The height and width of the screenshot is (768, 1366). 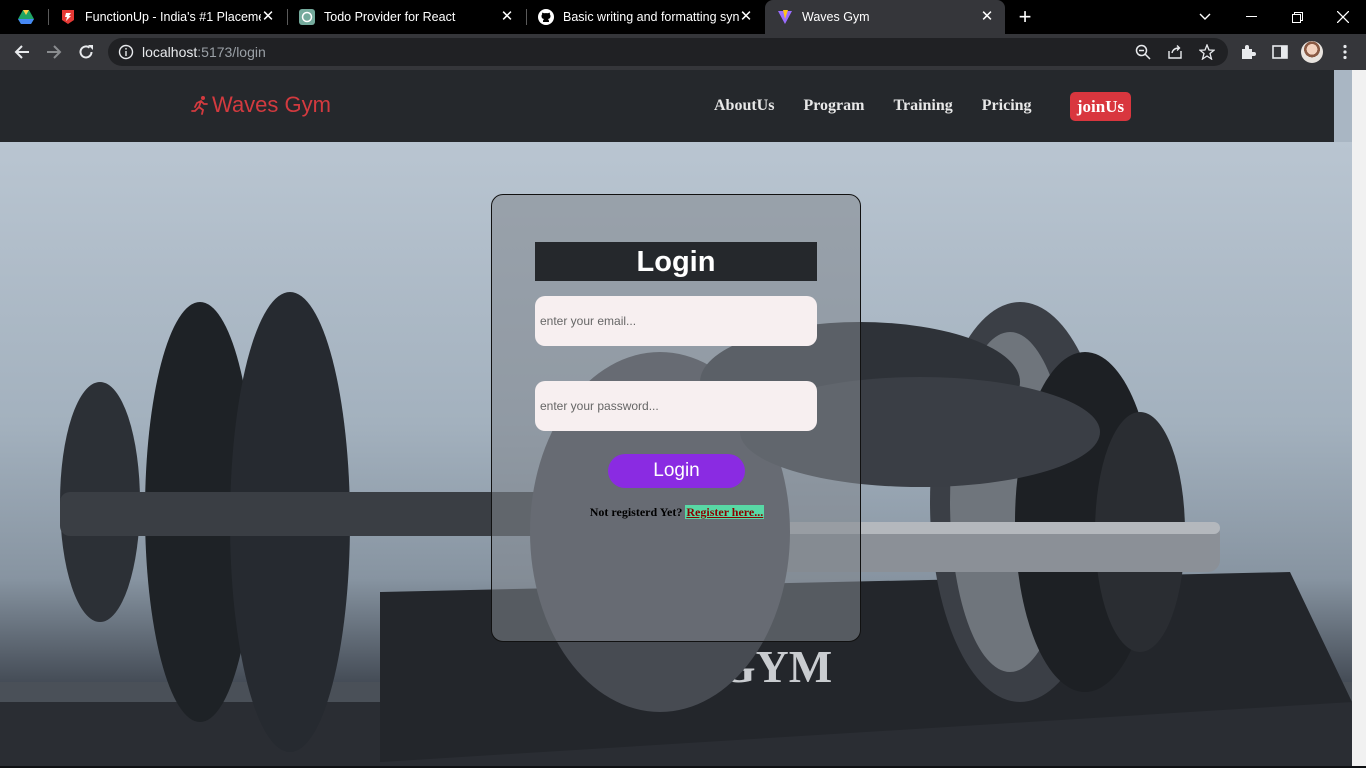 What do you see at coordinates (887, 106) in the screenshot?
I see `main-nav: AboutUs Program Training Pricing` at bounding box center [887, 106].